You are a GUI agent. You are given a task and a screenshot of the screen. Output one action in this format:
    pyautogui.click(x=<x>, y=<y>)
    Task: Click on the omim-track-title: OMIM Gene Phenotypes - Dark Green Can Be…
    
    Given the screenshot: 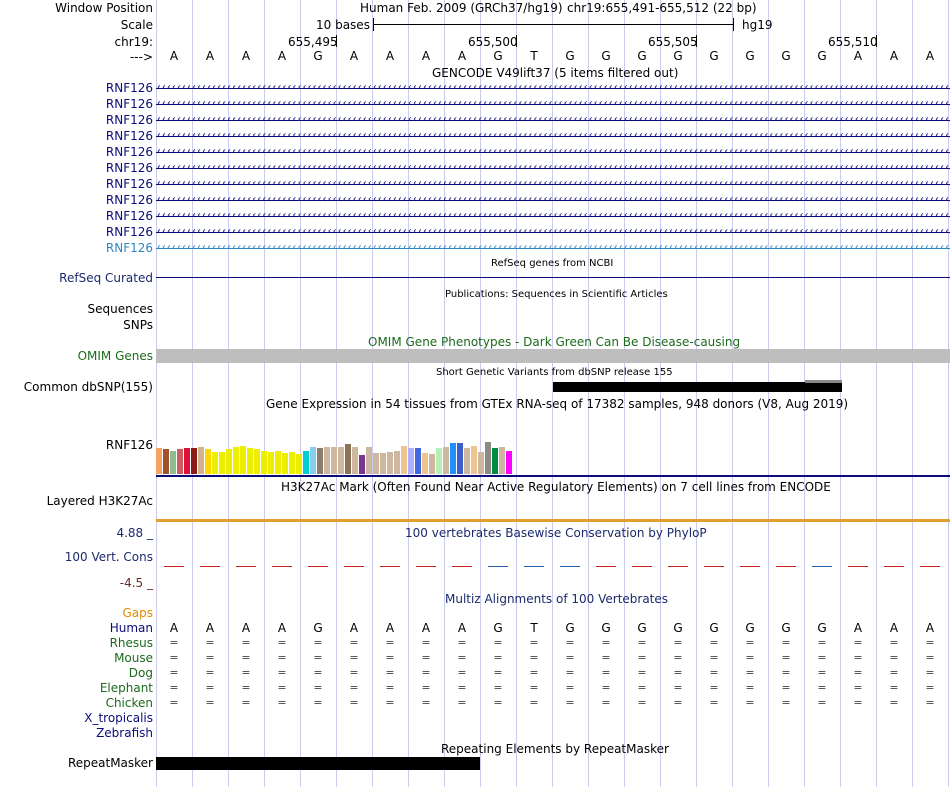 What is the action you would take?
    pyautogui.click(x=554, y=342)
    